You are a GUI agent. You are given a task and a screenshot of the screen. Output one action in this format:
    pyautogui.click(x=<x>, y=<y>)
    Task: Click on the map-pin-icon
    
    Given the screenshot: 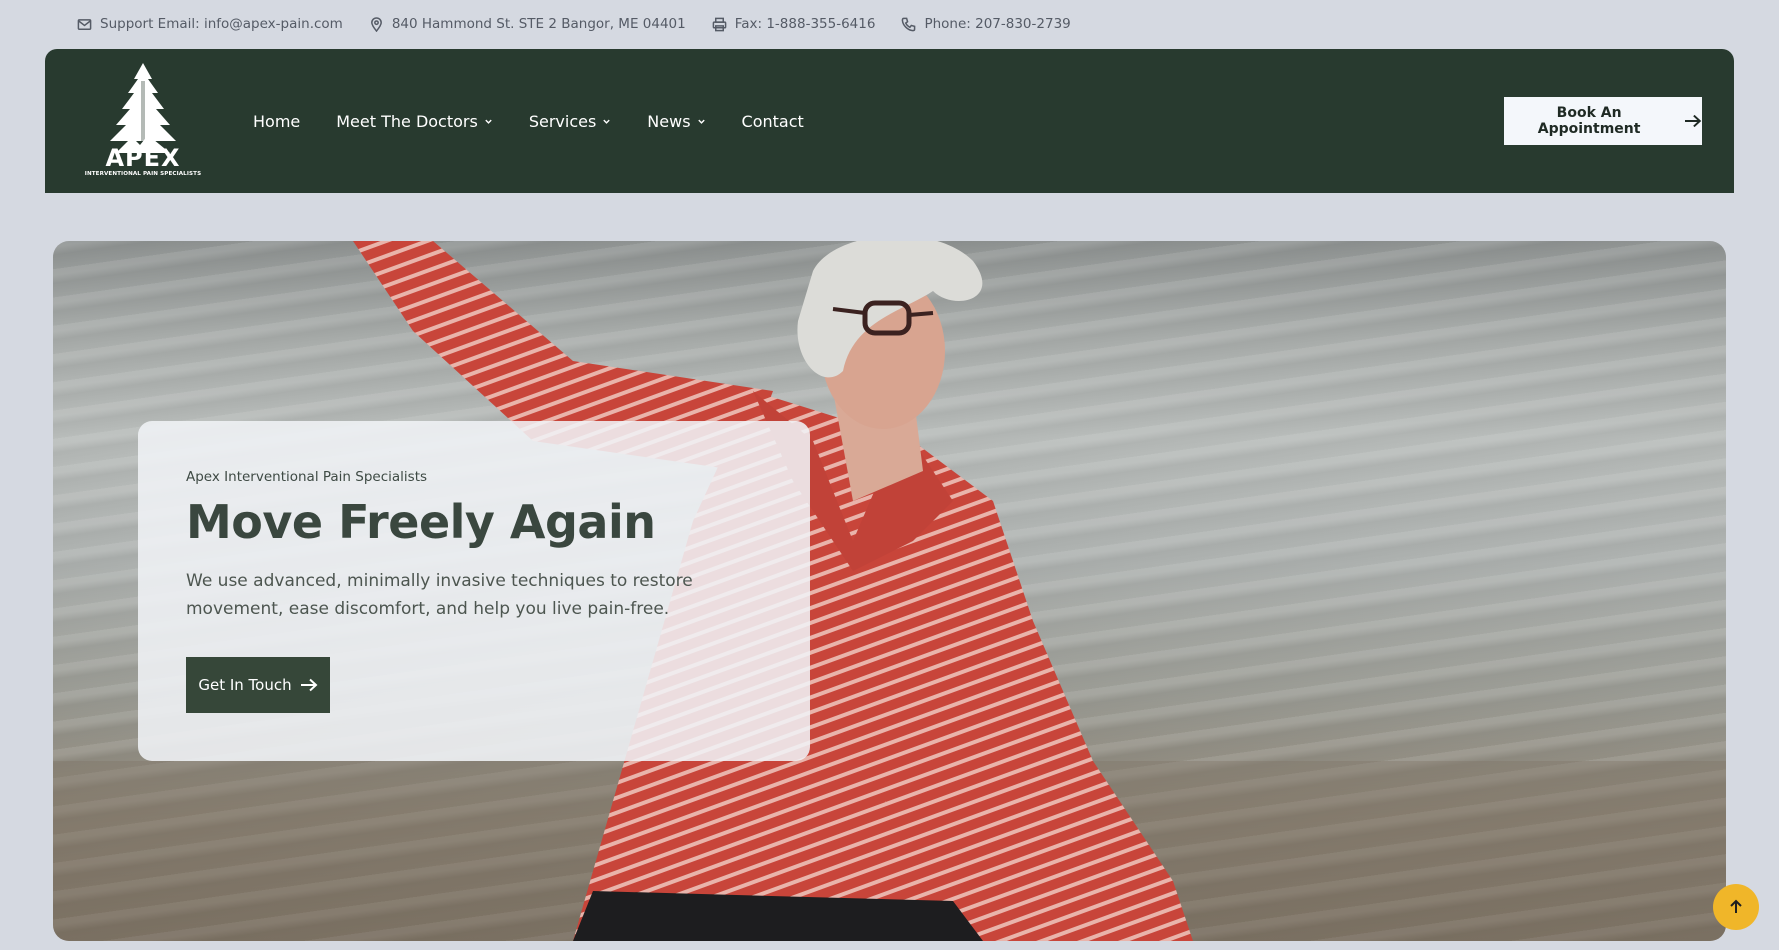 What is the action you would take?
    pyautogui.click(x=376, y=24)
    